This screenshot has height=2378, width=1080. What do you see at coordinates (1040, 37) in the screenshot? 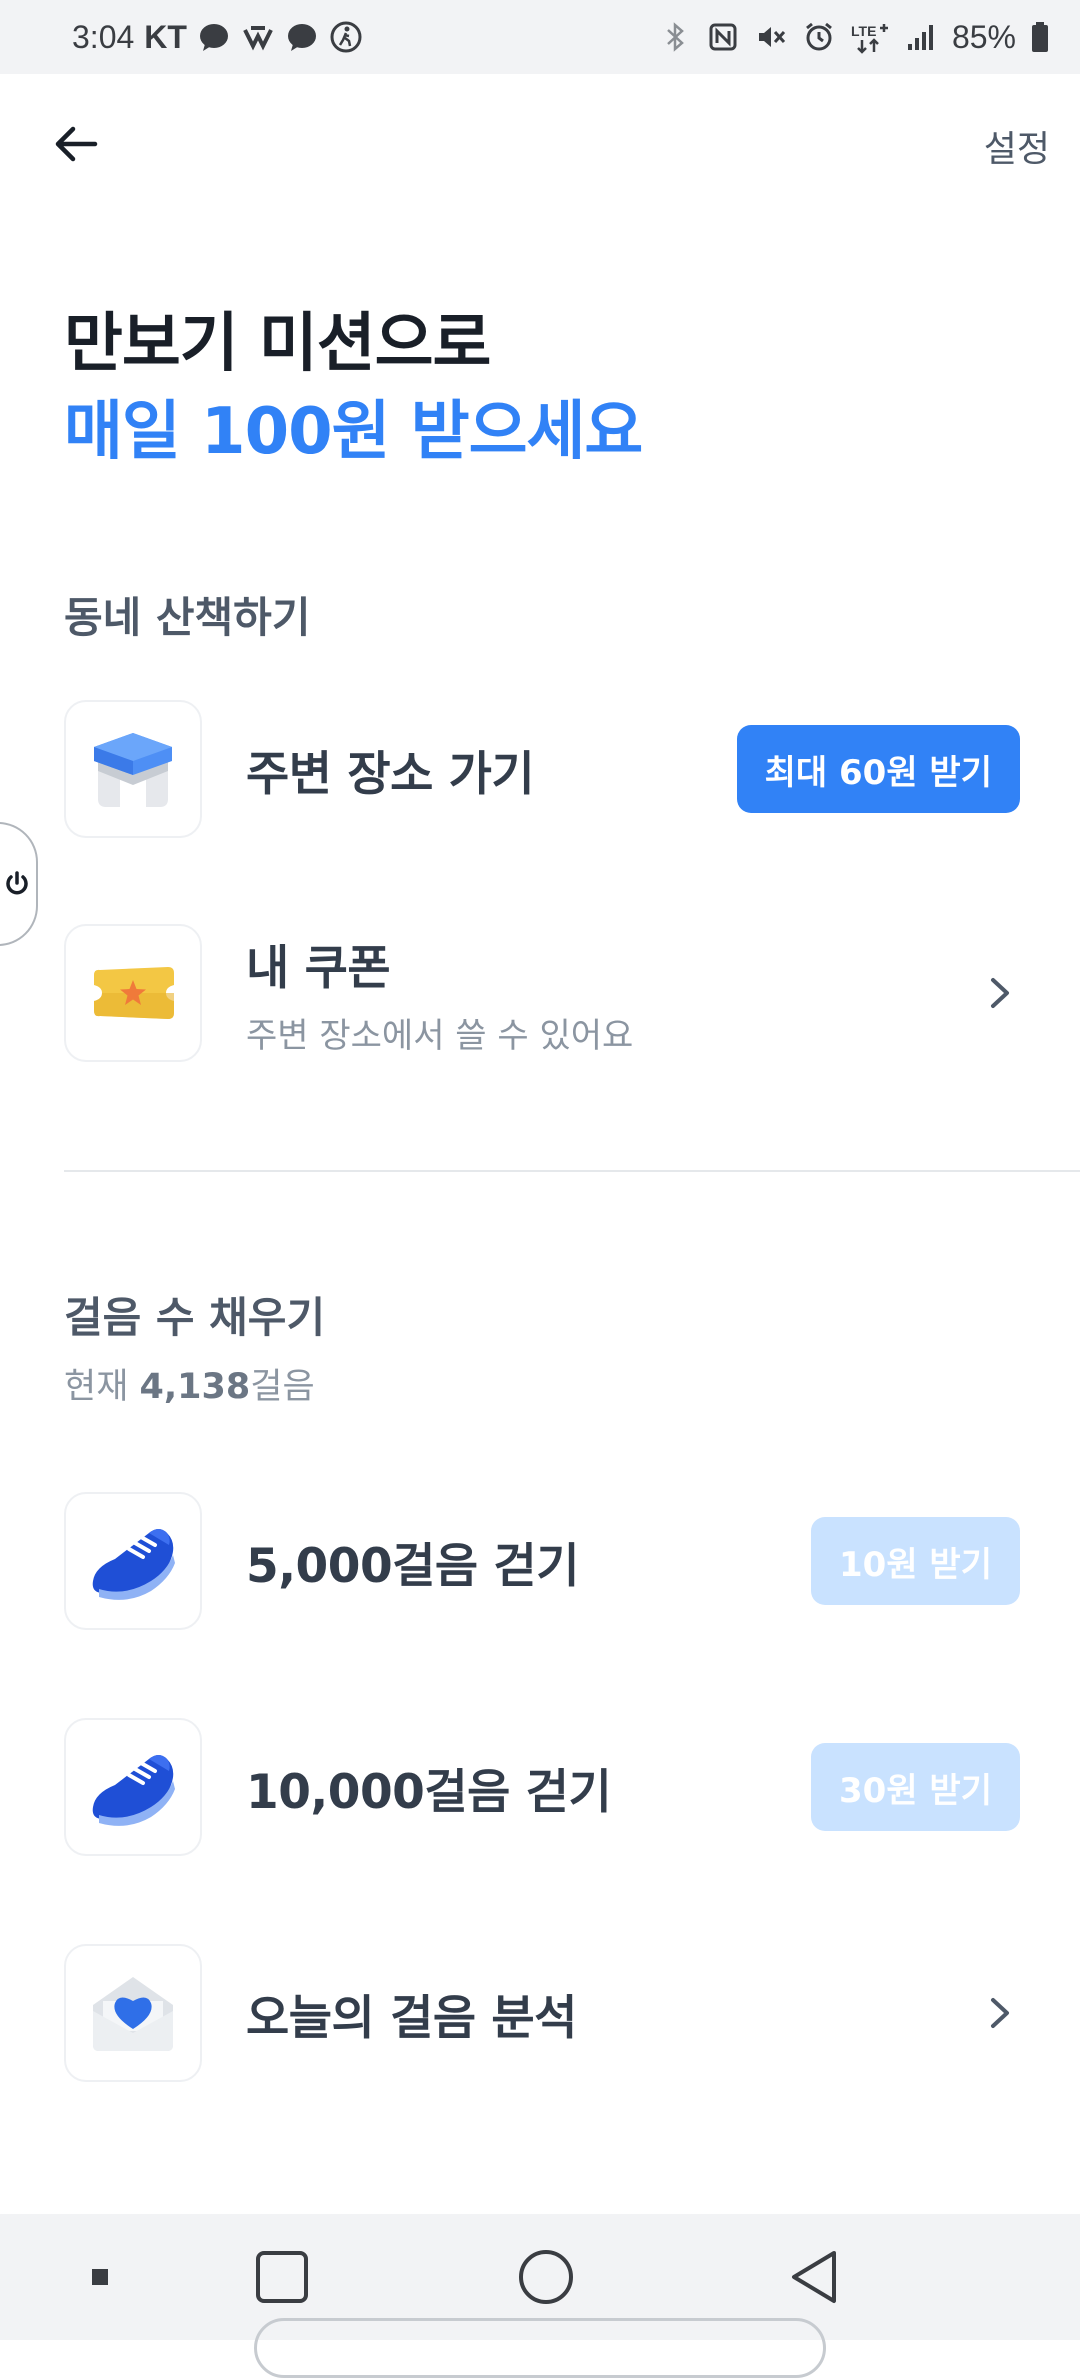
I see `battery-icon` at bounding box center [1040, 37].